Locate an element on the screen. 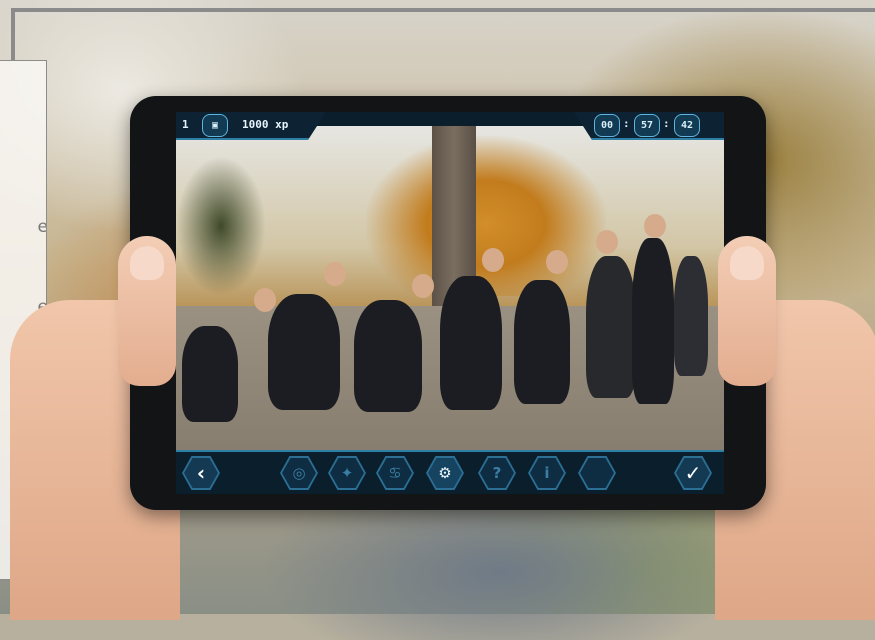  toolbar-button-info: i is located at coordinates (547, 473).